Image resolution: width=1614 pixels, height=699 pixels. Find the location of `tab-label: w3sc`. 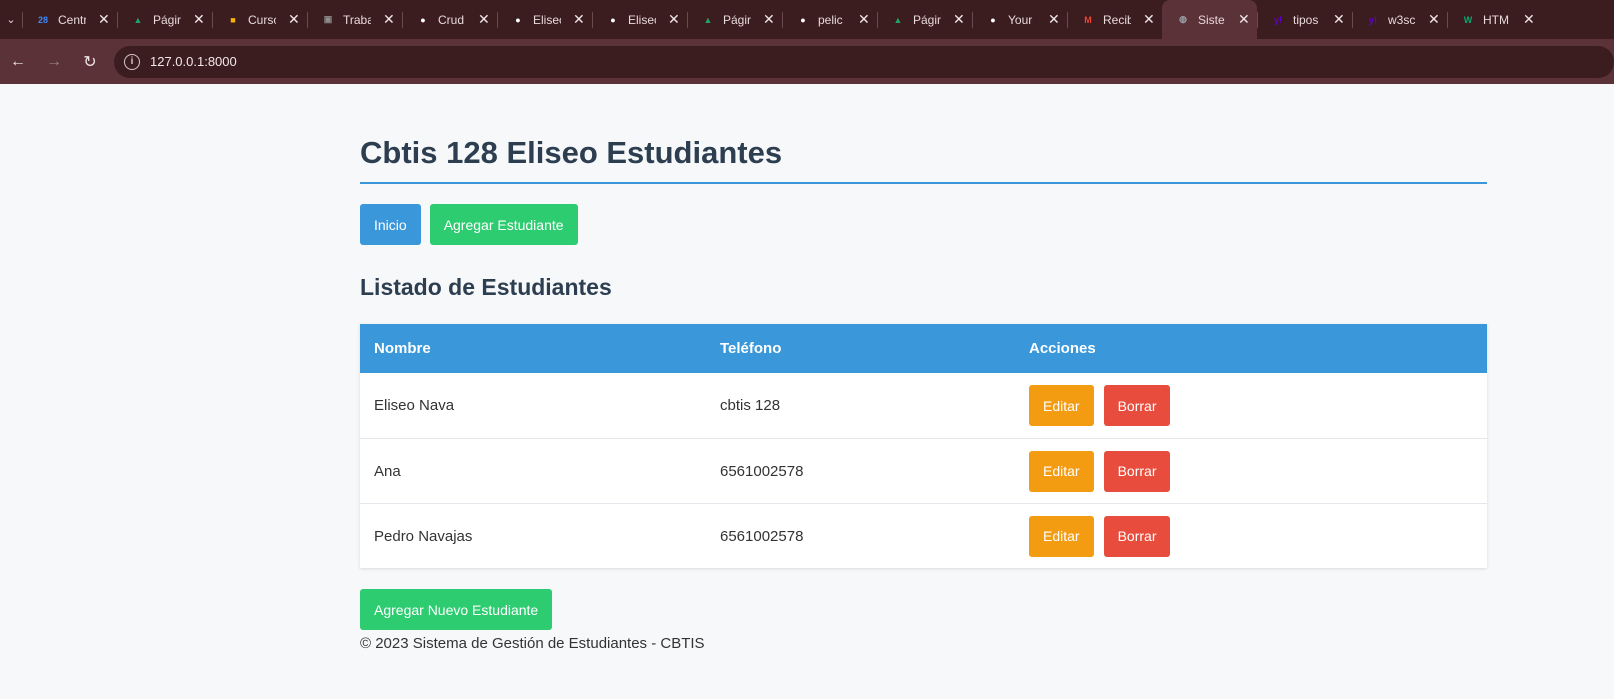

tab-label: w3sc is located at coordinates (1402, 19).